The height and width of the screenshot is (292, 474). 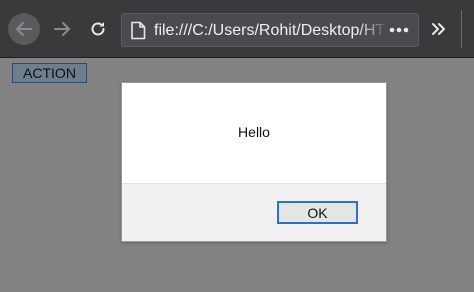 I want to click on back-button, so click(x=24, y=29).